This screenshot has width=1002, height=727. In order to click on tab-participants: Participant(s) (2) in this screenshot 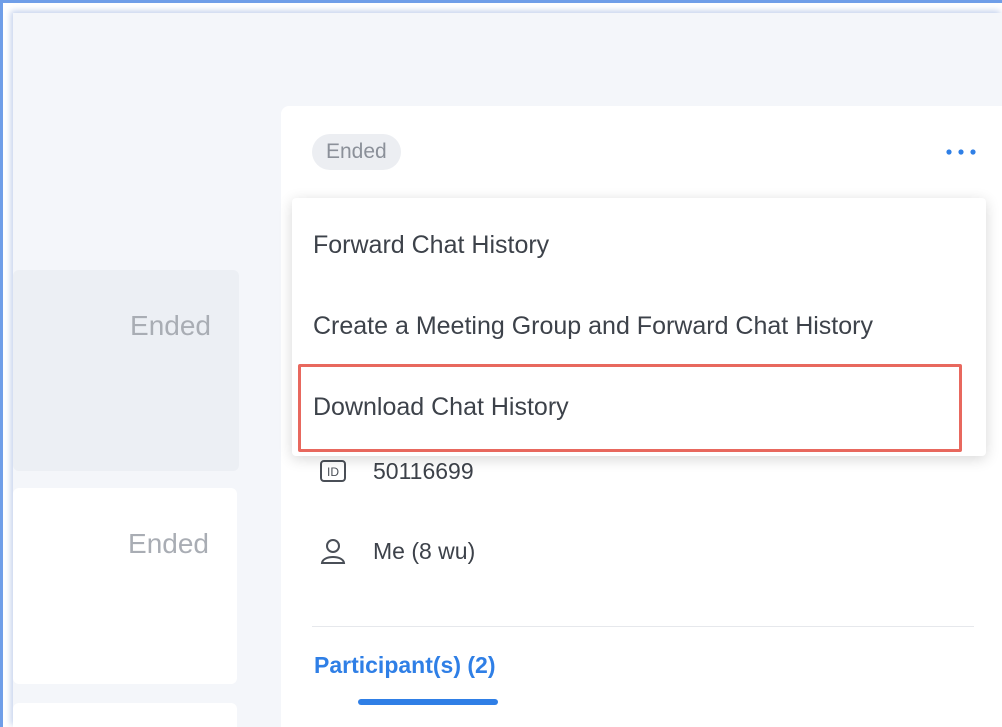, I will do `click(404, 665)`.